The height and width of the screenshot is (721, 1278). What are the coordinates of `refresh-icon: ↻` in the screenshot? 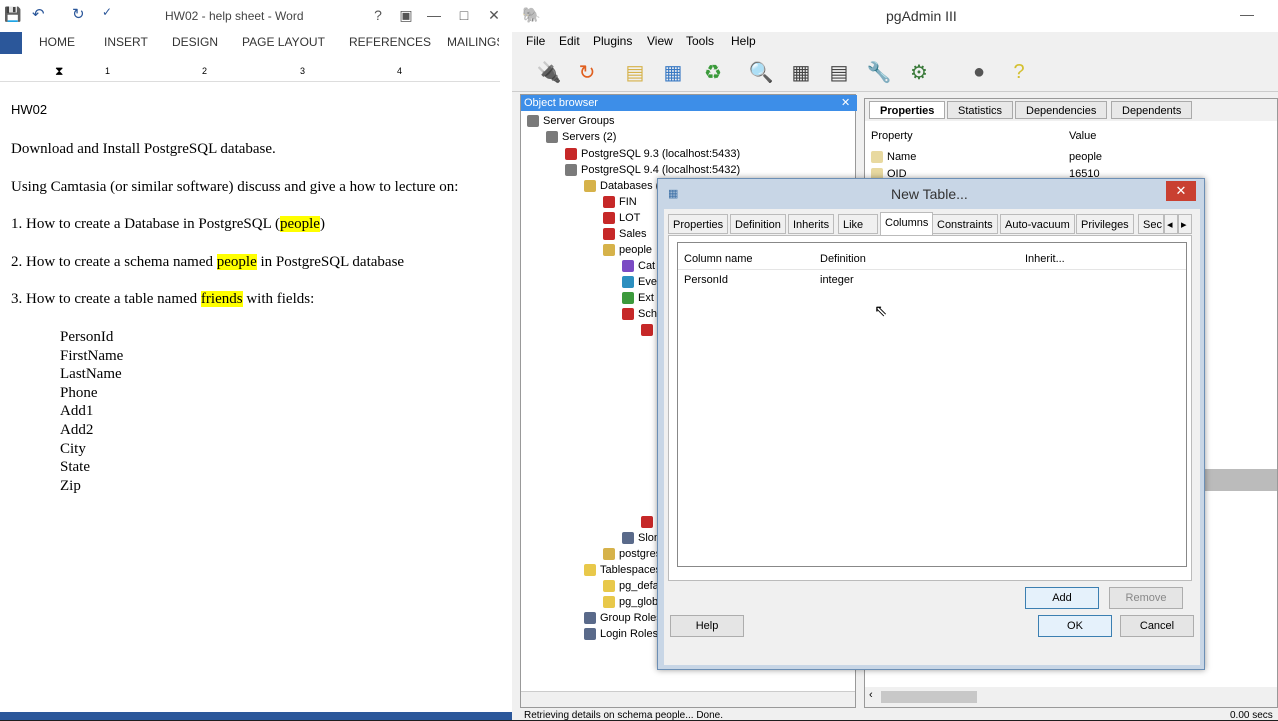 It's located at (587, 72).